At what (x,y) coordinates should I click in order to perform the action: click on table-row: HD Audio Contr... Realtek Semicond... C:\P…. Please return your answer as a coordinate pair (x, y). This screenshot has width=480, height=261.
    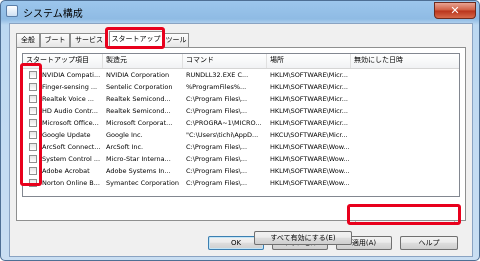
    Looking at the image, I should click on (241, 111).